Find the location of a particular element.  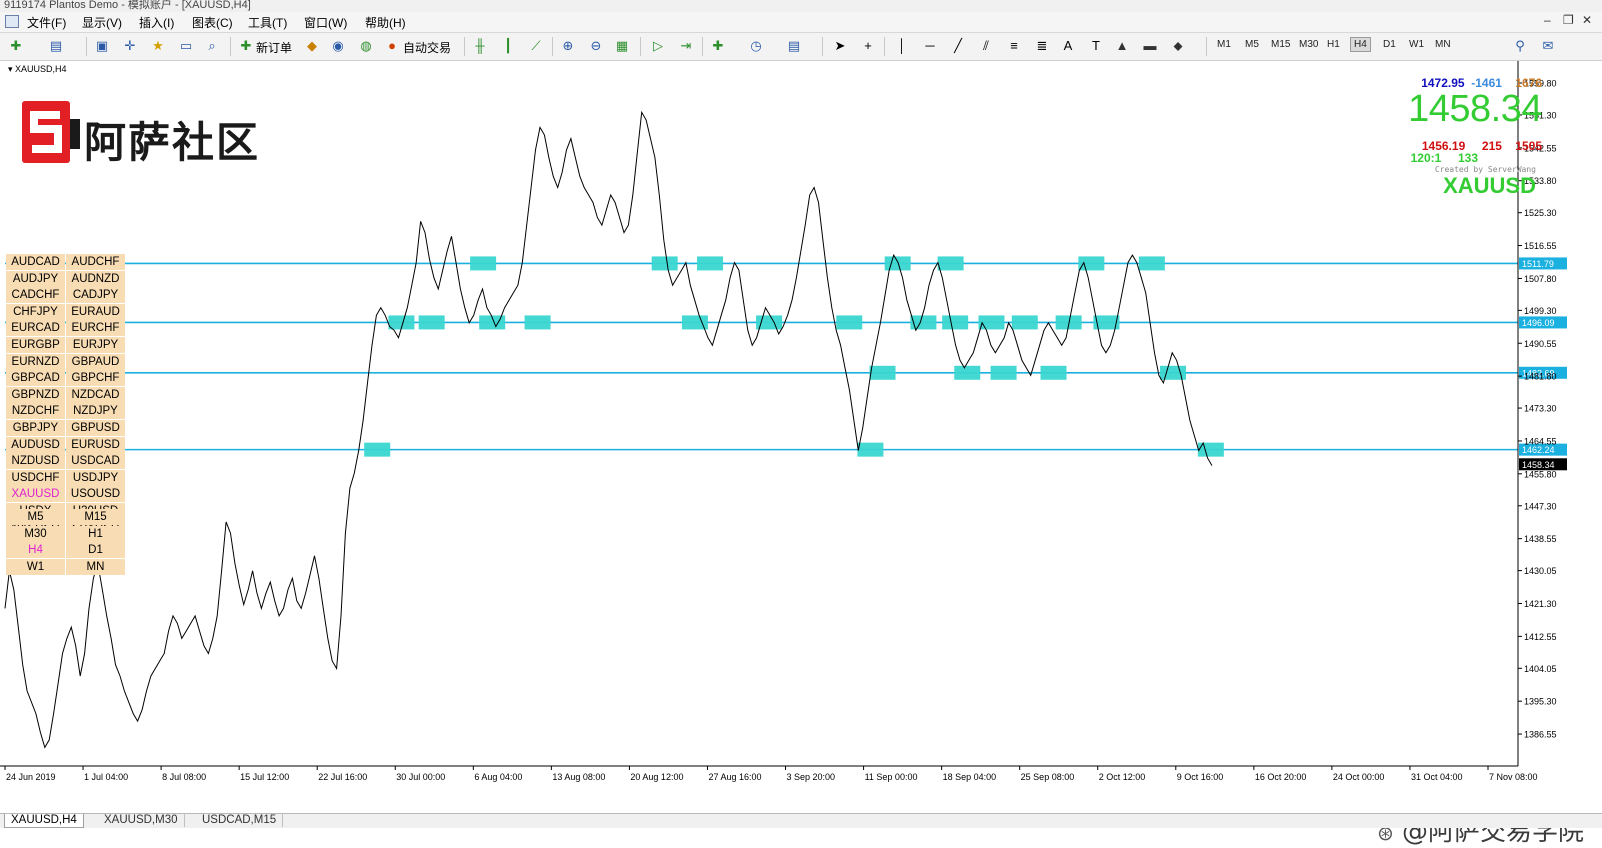

zoom-out-icon: ⊖ is located at coordinates (596, 46).